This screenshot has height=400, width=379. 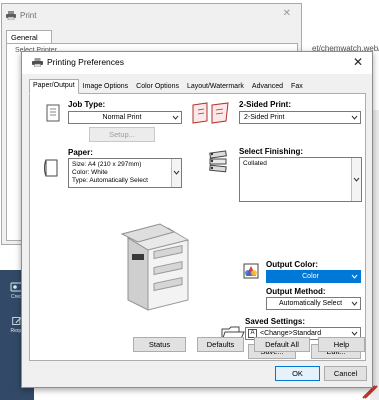 What do you see at coordinates (107, 164) in the screenshot?
I see `paper-size-text: Size: A4 (210 x 297mm)` at bounding box center [107, 164].